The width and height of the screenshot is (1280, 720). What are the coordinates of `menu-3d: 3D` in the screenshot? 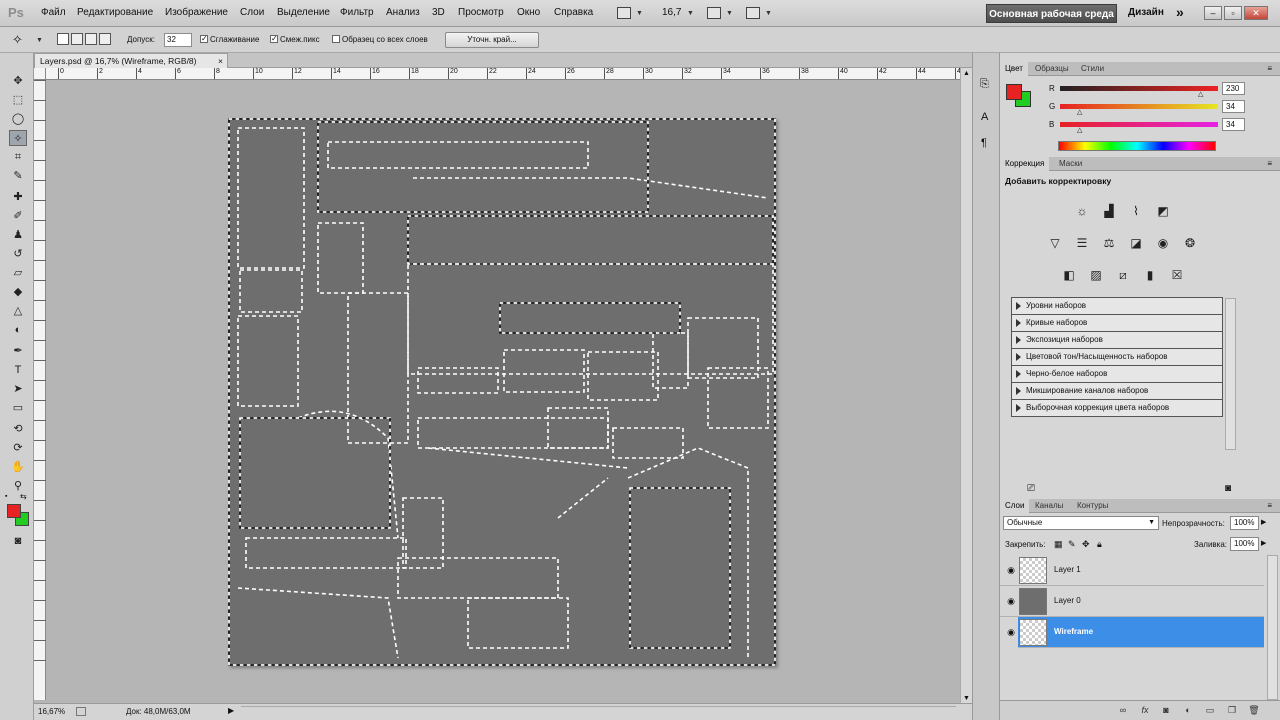 It's located at (438, 12).